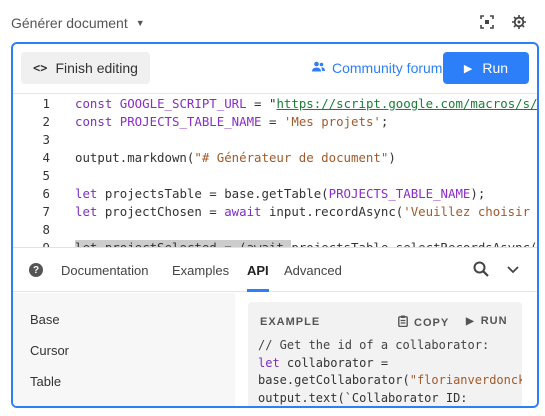  I want to click on line-number: 9, so click(31, 243).